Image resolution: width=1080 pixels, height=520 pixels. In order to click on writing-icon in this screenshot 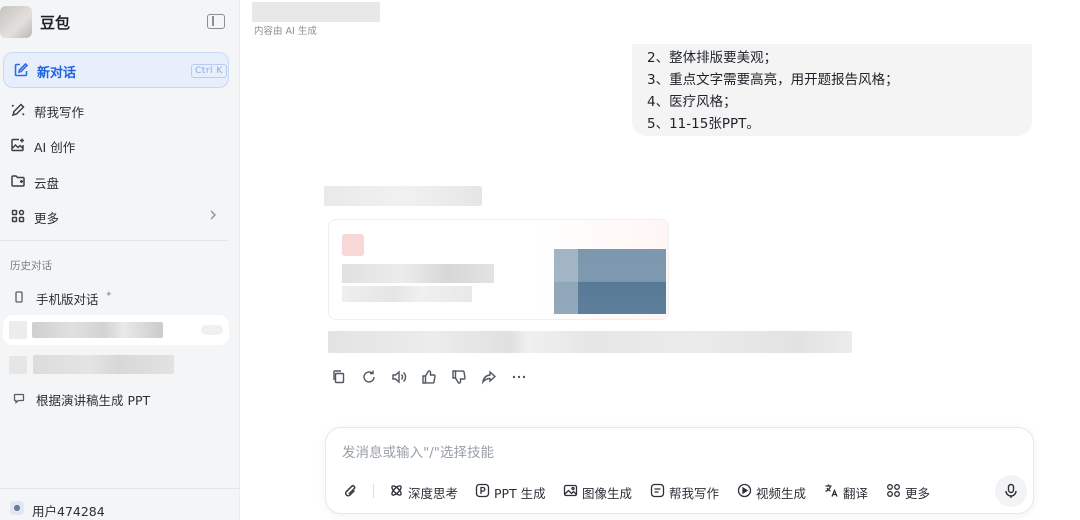, I will do `click(657, 490)`.